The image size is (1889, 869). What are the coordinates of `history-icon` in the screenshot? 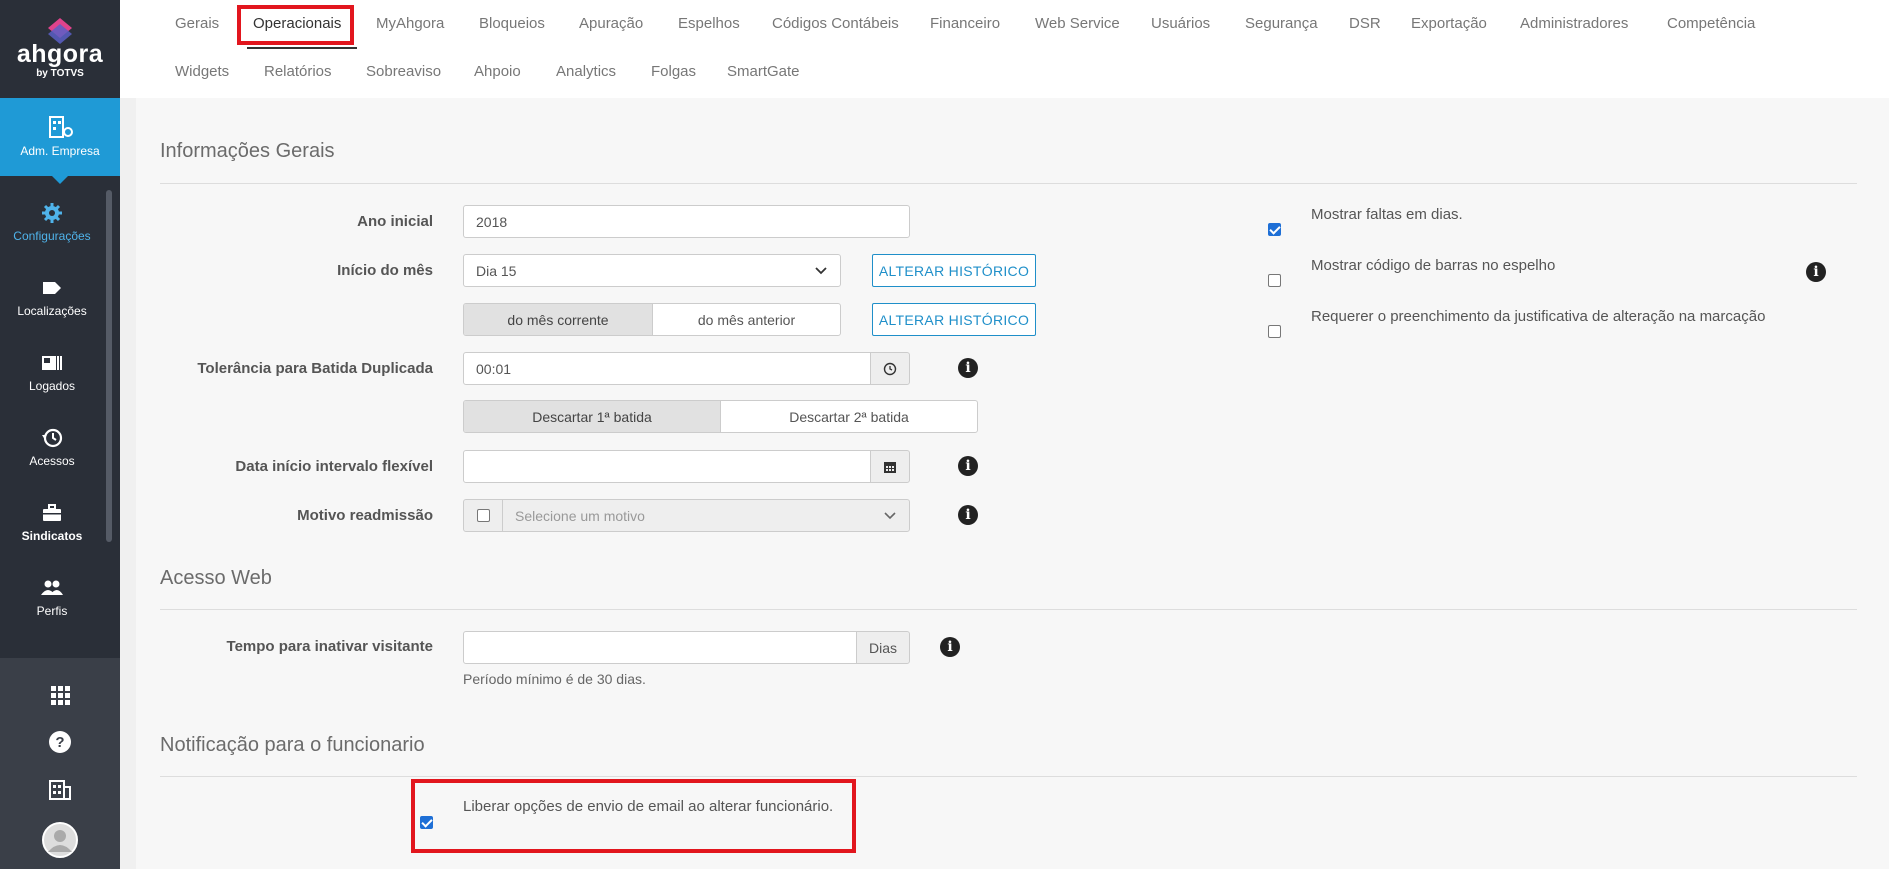 It's located at (52, 438).